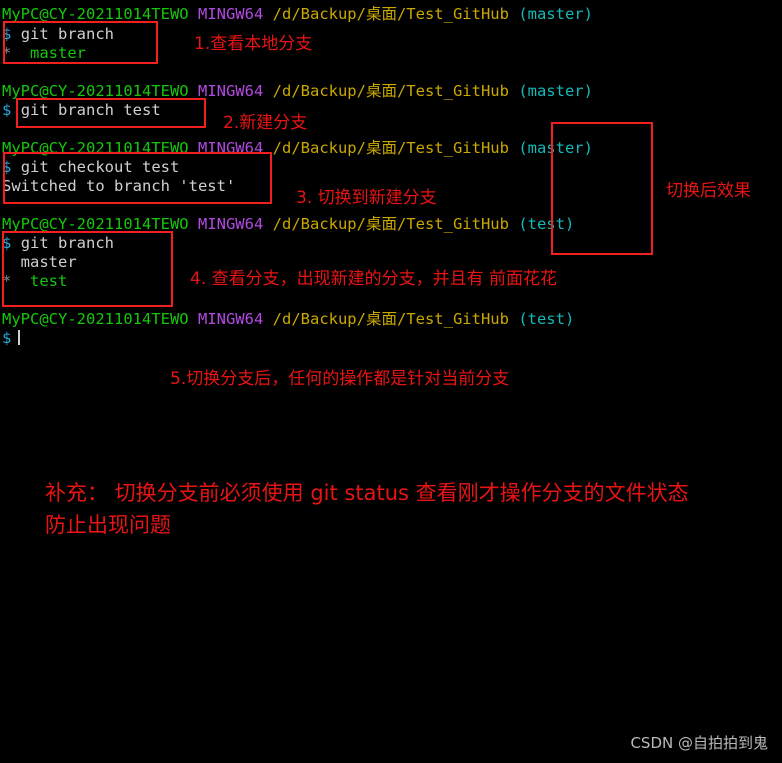  Describe the element at coordinates (366, 198) in the screenshot. I see `annotation-note-3: 3. 切换到新建分支` at that location.